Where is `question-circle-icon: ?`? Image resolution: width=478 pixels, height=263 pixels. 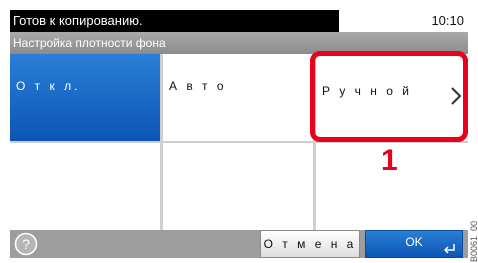
question-circle-icon: ? is located at coordinates (26, 244).